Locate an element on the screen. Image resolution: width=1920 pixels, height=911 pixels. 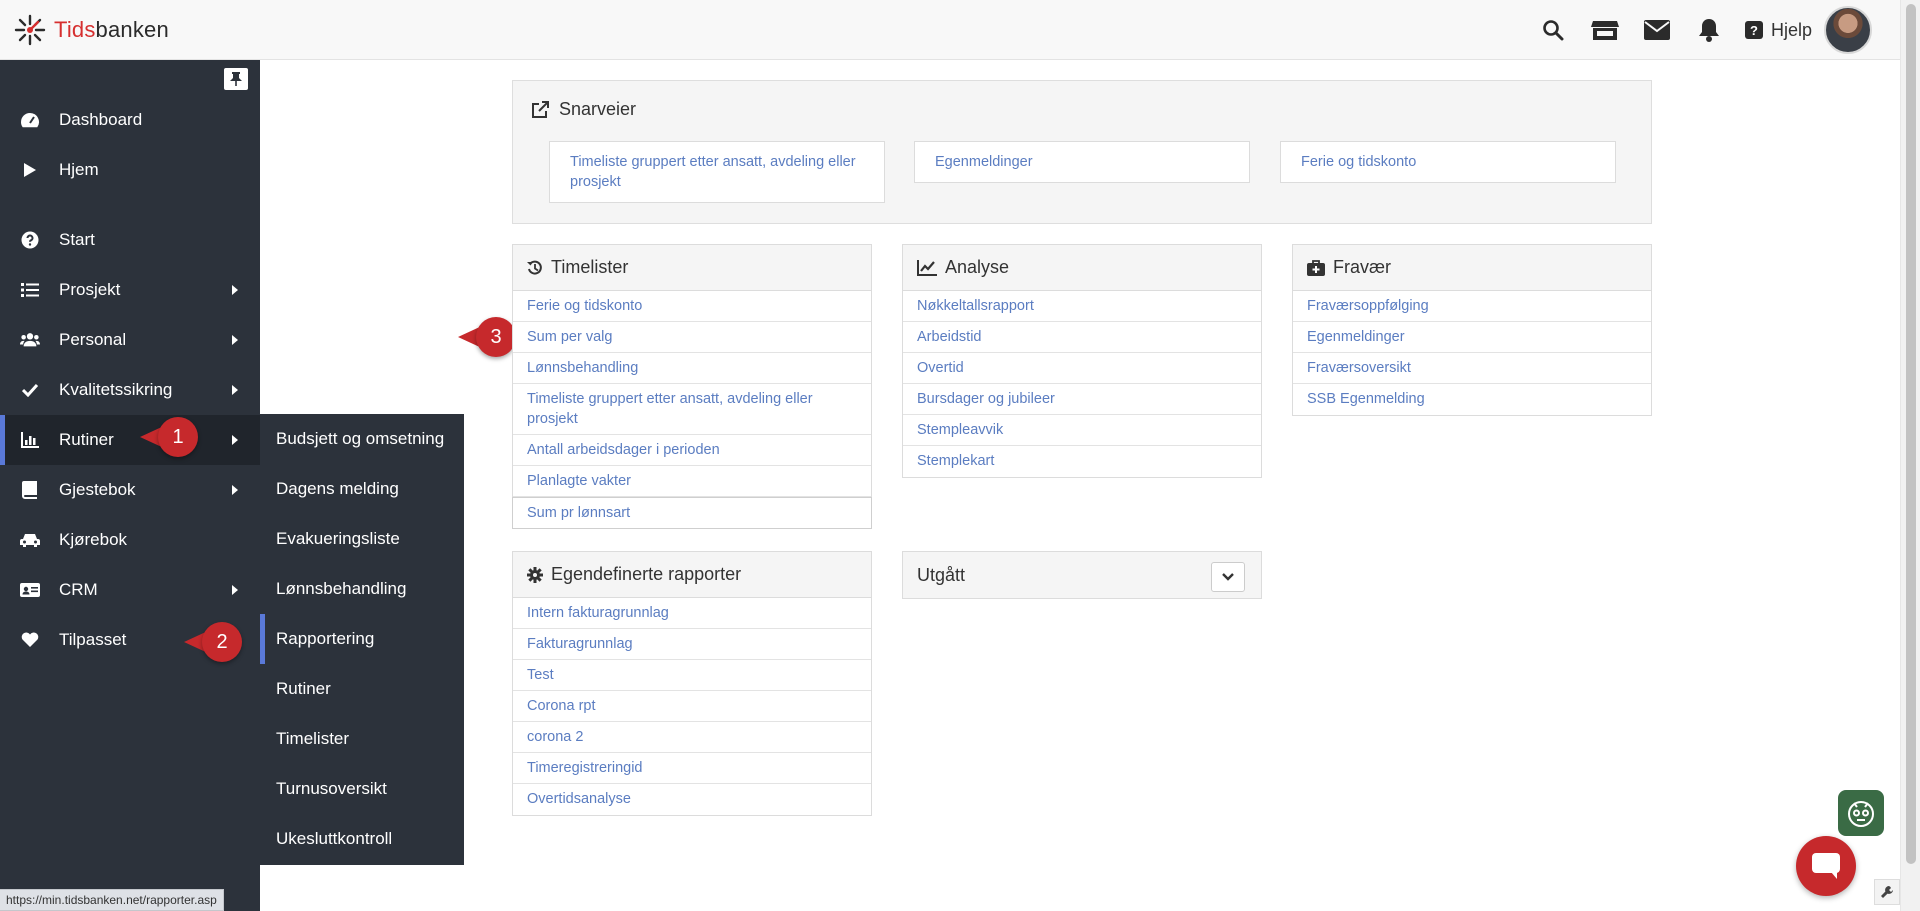
report-link: Overtidsanalyse is located at coordinates (692, 799).